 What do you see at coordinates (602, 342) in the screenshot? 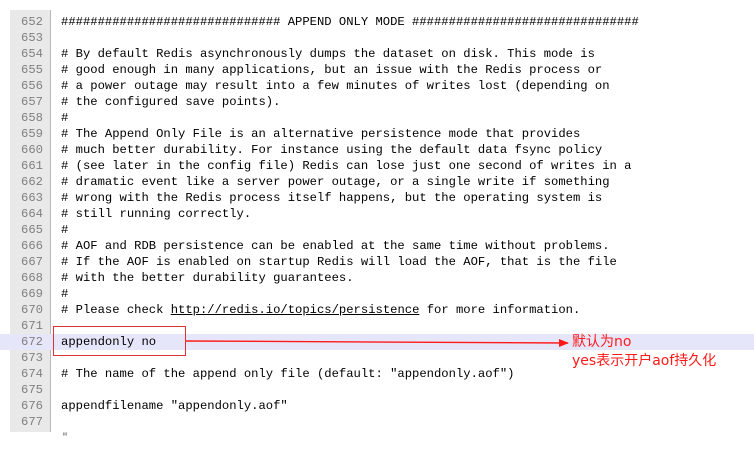
I see `annotation-note-1: 默认为no` at bounding box center [602, 342].